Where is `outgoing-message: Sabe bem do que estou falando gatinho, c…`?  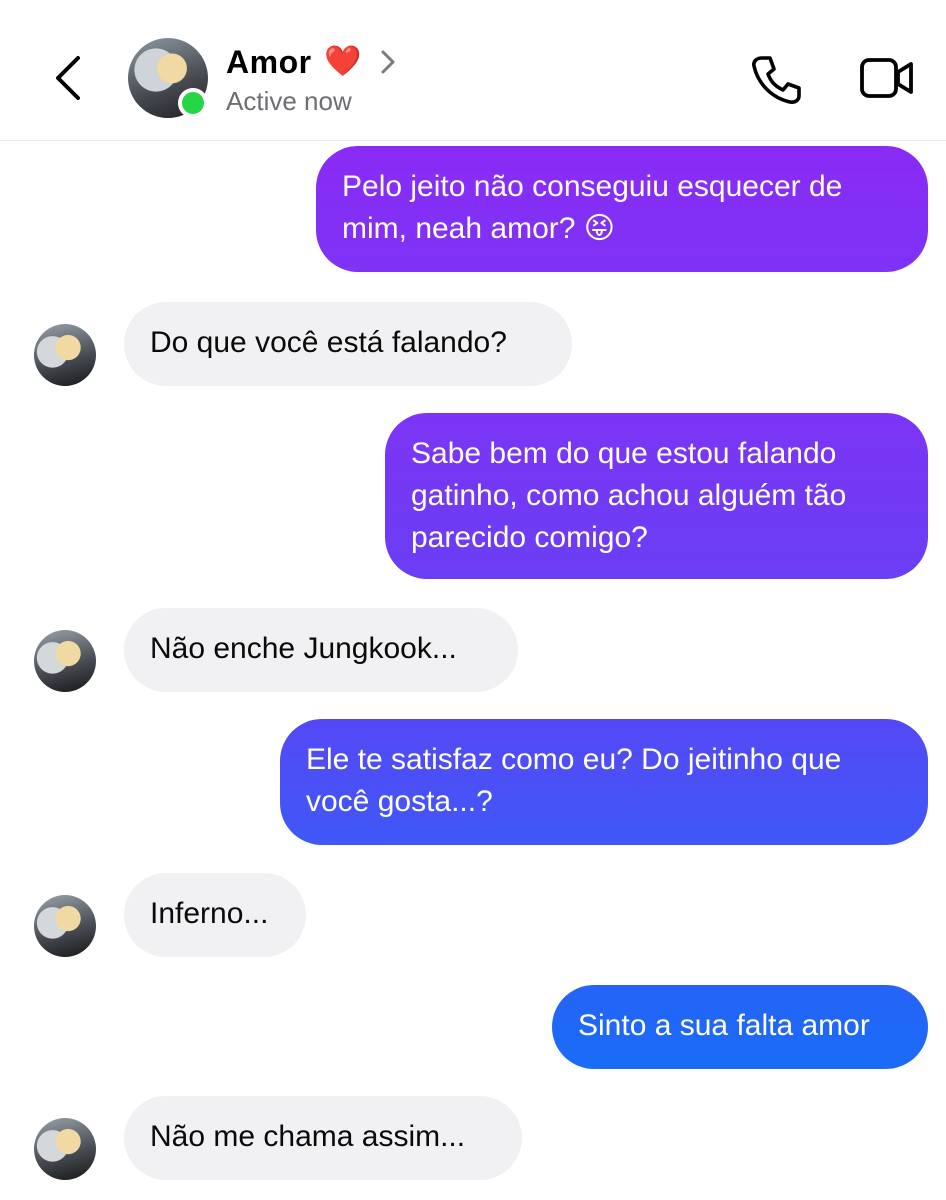 outgoing-message: Sabe bem do que estou falando gatinho, c… is located at coordinates (656, 496).